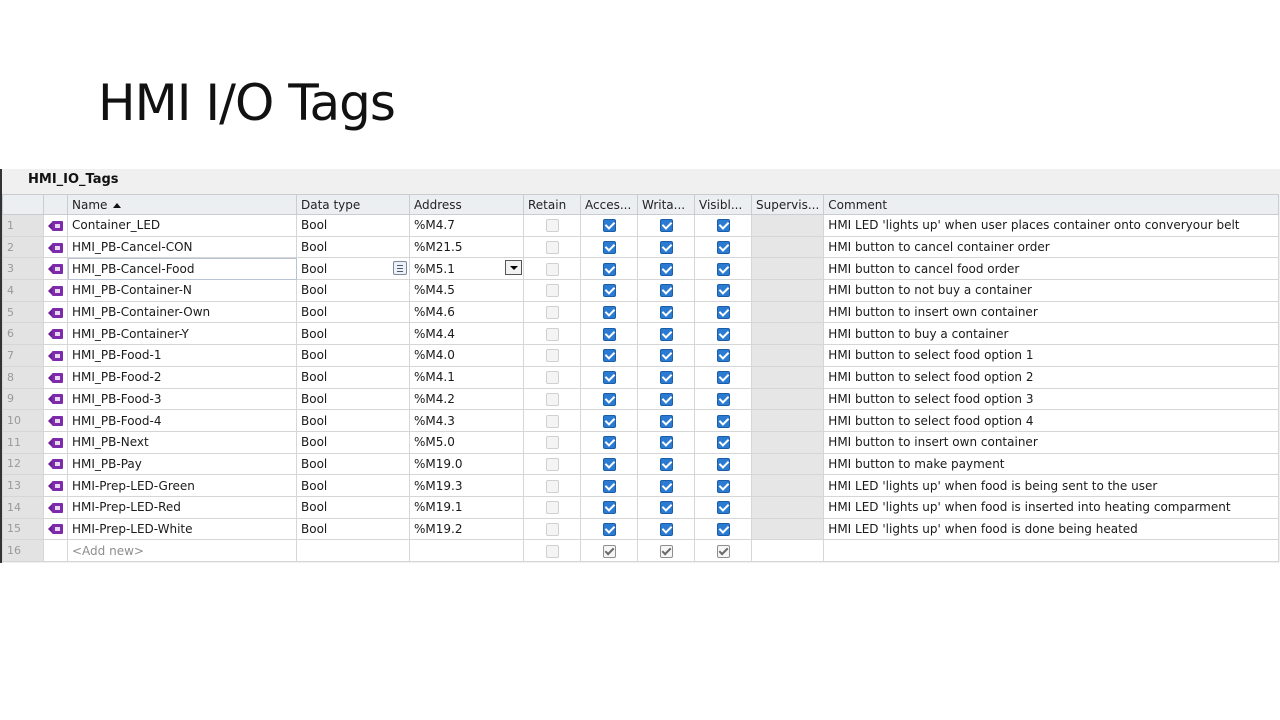  Describe the element at coordinates (23, 355) in the screenshot. I see `row-number: 7` at that location.